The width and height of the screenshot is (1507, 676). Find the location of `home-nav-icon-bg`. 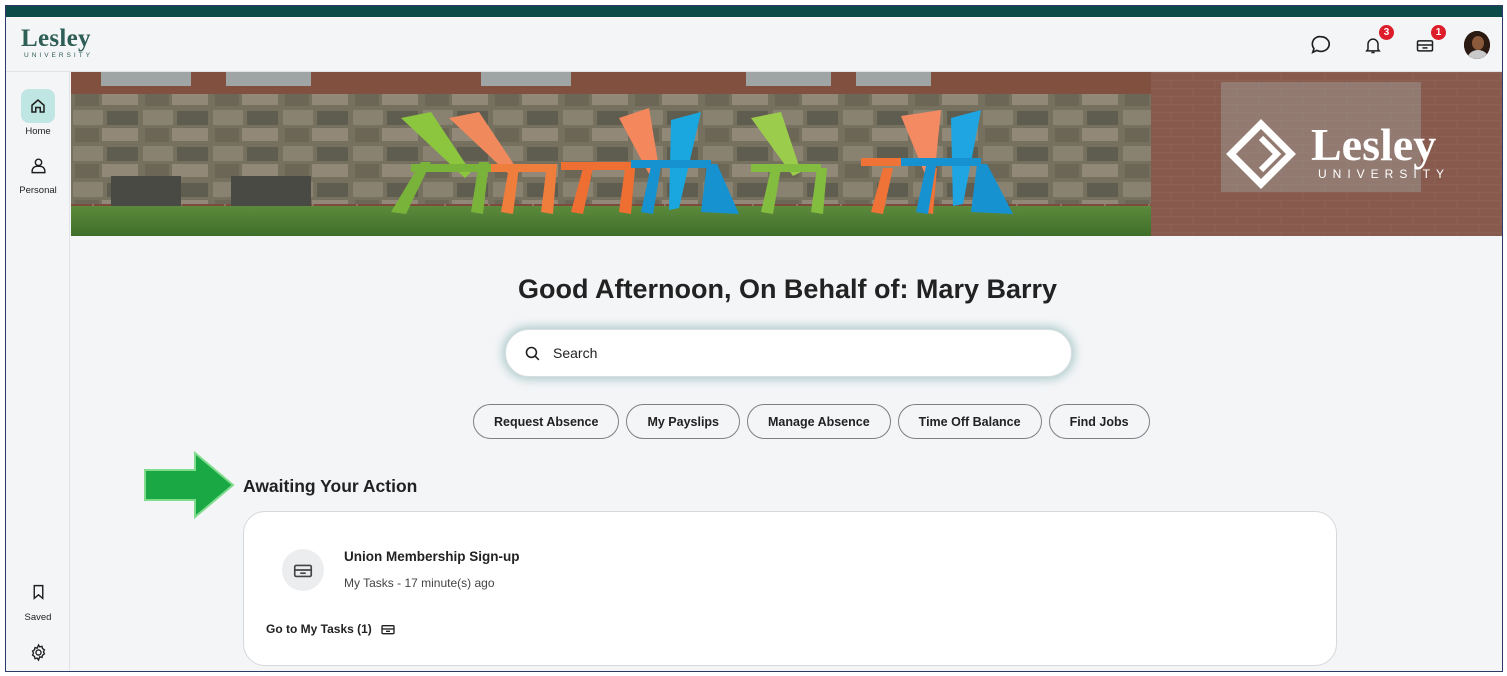

home-nav-icon-bg is located at coordinates (38, 106).